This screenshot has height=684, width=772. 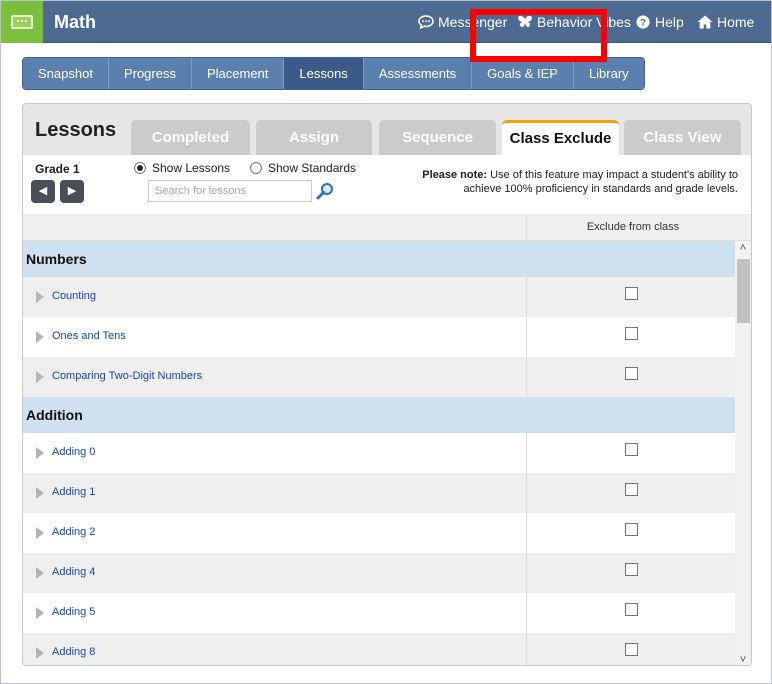 What do you see at coordinates (560, 137) in the screenshot?
I see `subtab-class-exclude: Class Exclude` at bounding box center [560, 137].